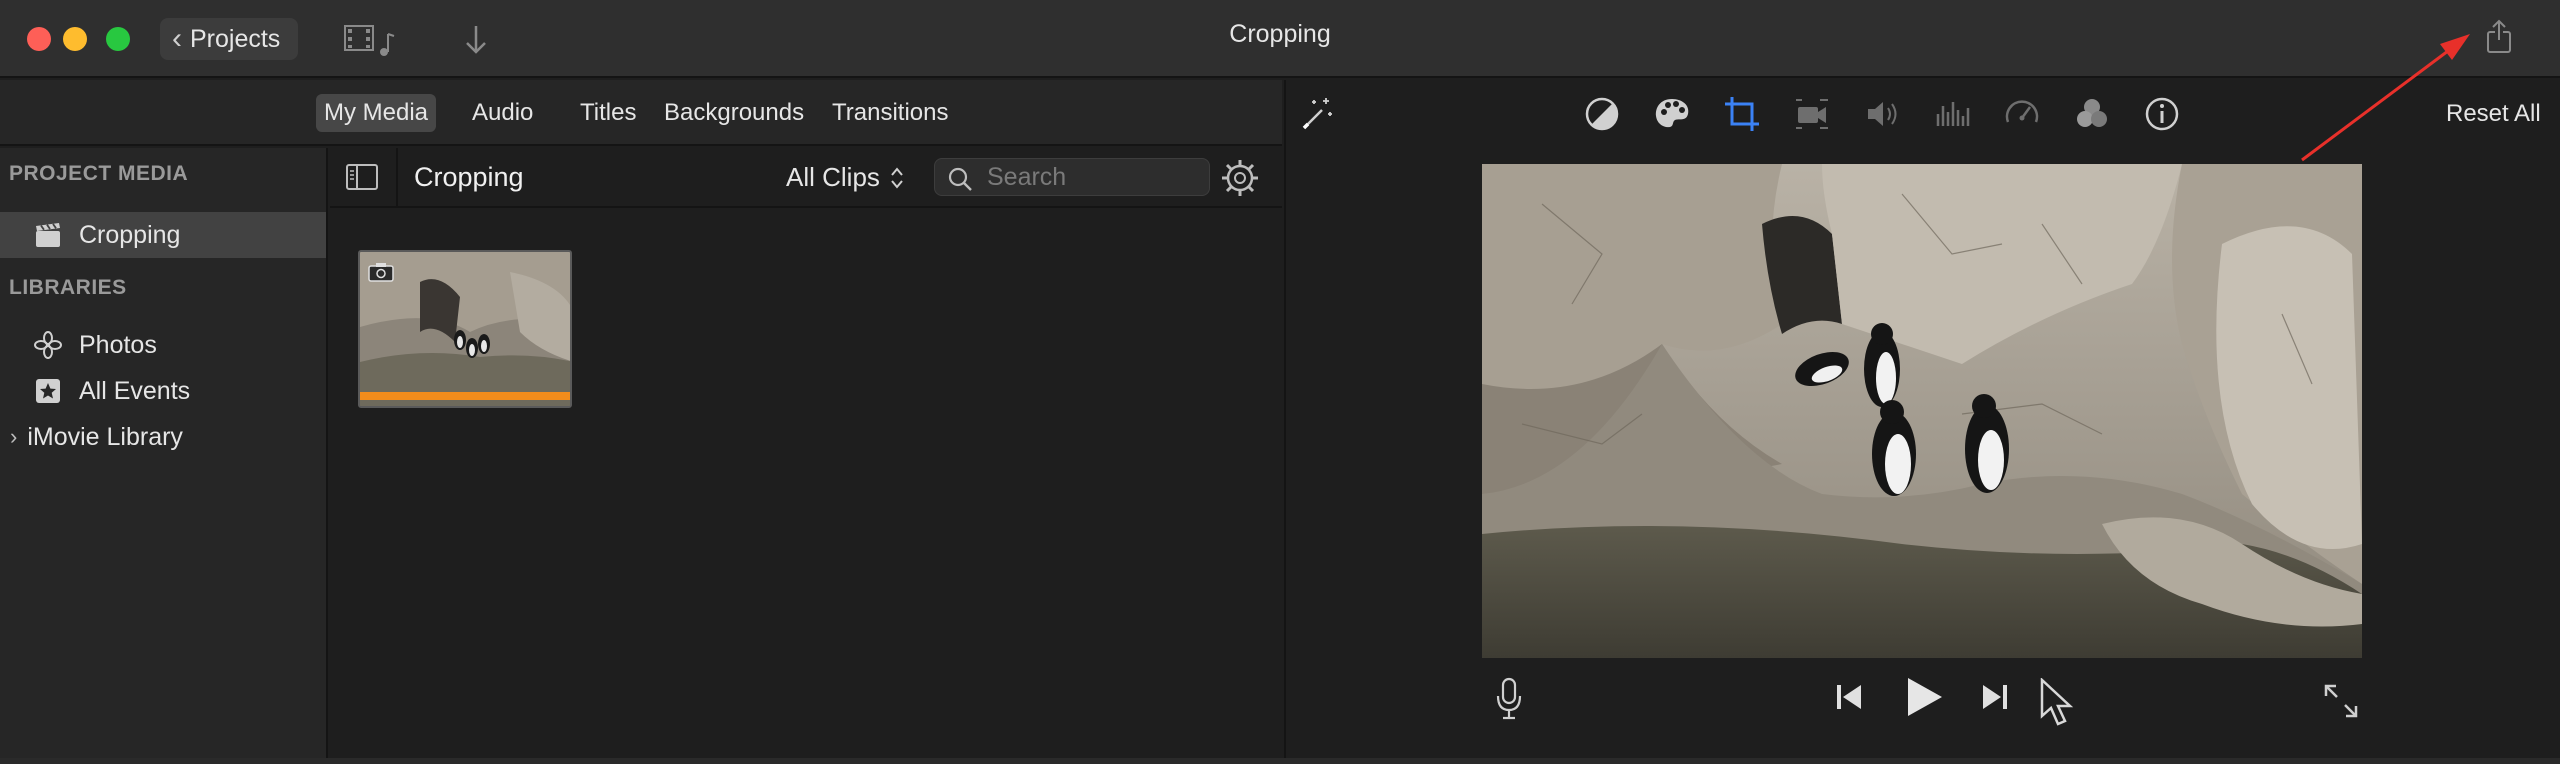 The height and width of the screenshot is (764, 2560). I want to click on sidebar-item-cropping: Cropping, so click(163, 235).